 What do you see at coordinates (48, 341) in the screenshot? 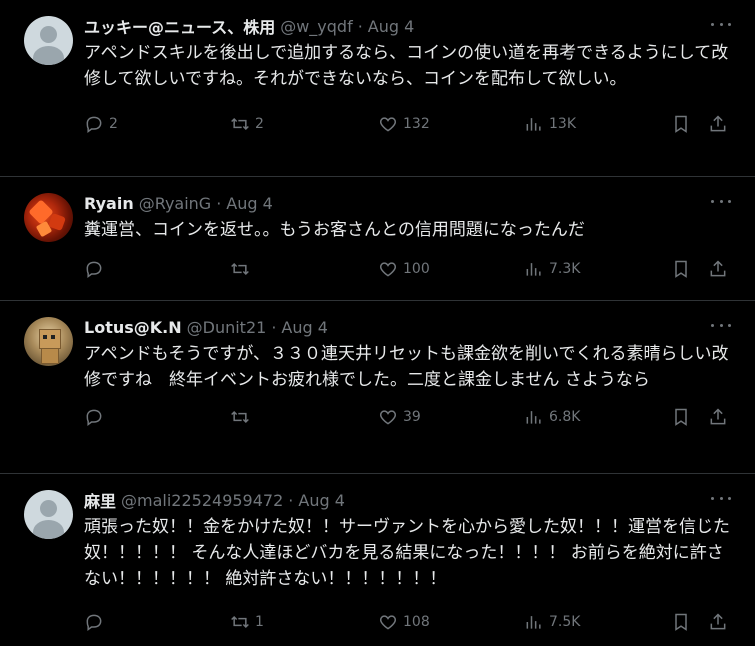
I see `danbo-avatar` at bounding box center [48, 341].